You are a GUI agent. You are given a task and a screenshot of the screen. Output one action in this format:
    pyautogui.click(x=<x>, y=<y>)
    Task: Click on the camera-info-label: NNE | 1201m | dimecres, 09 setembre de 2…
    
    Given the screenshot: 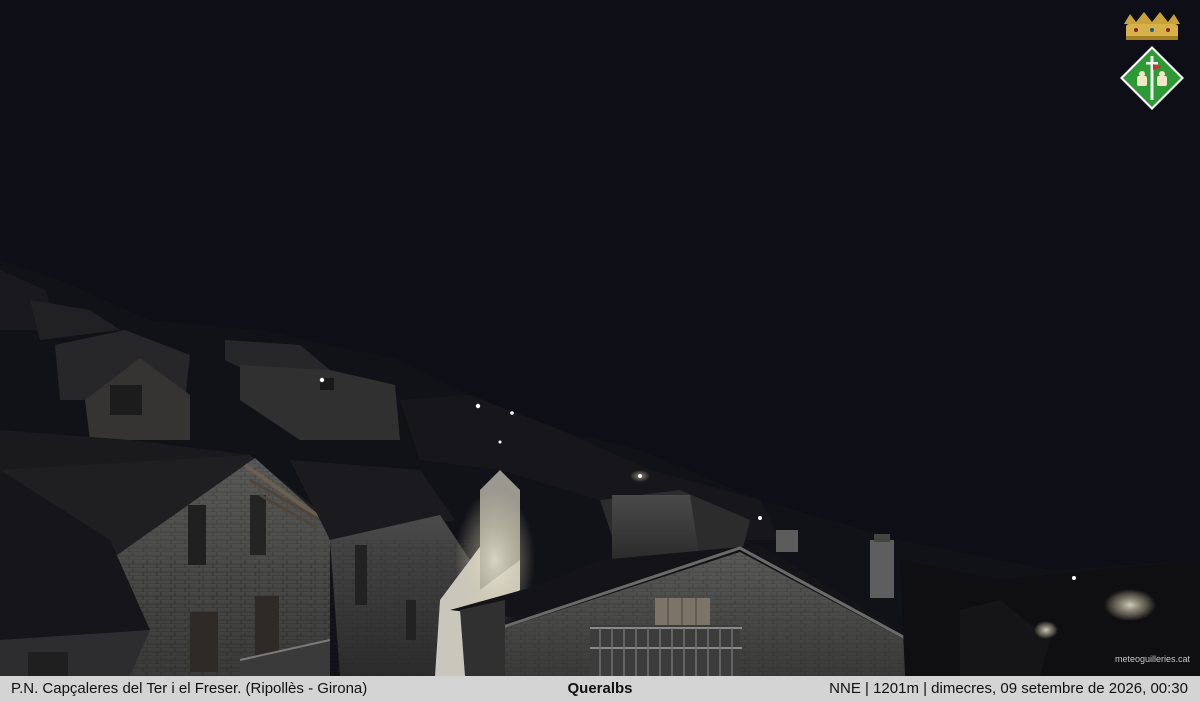 What is the action you would take?
    pyautogui.click(x=1008, y=688)
    